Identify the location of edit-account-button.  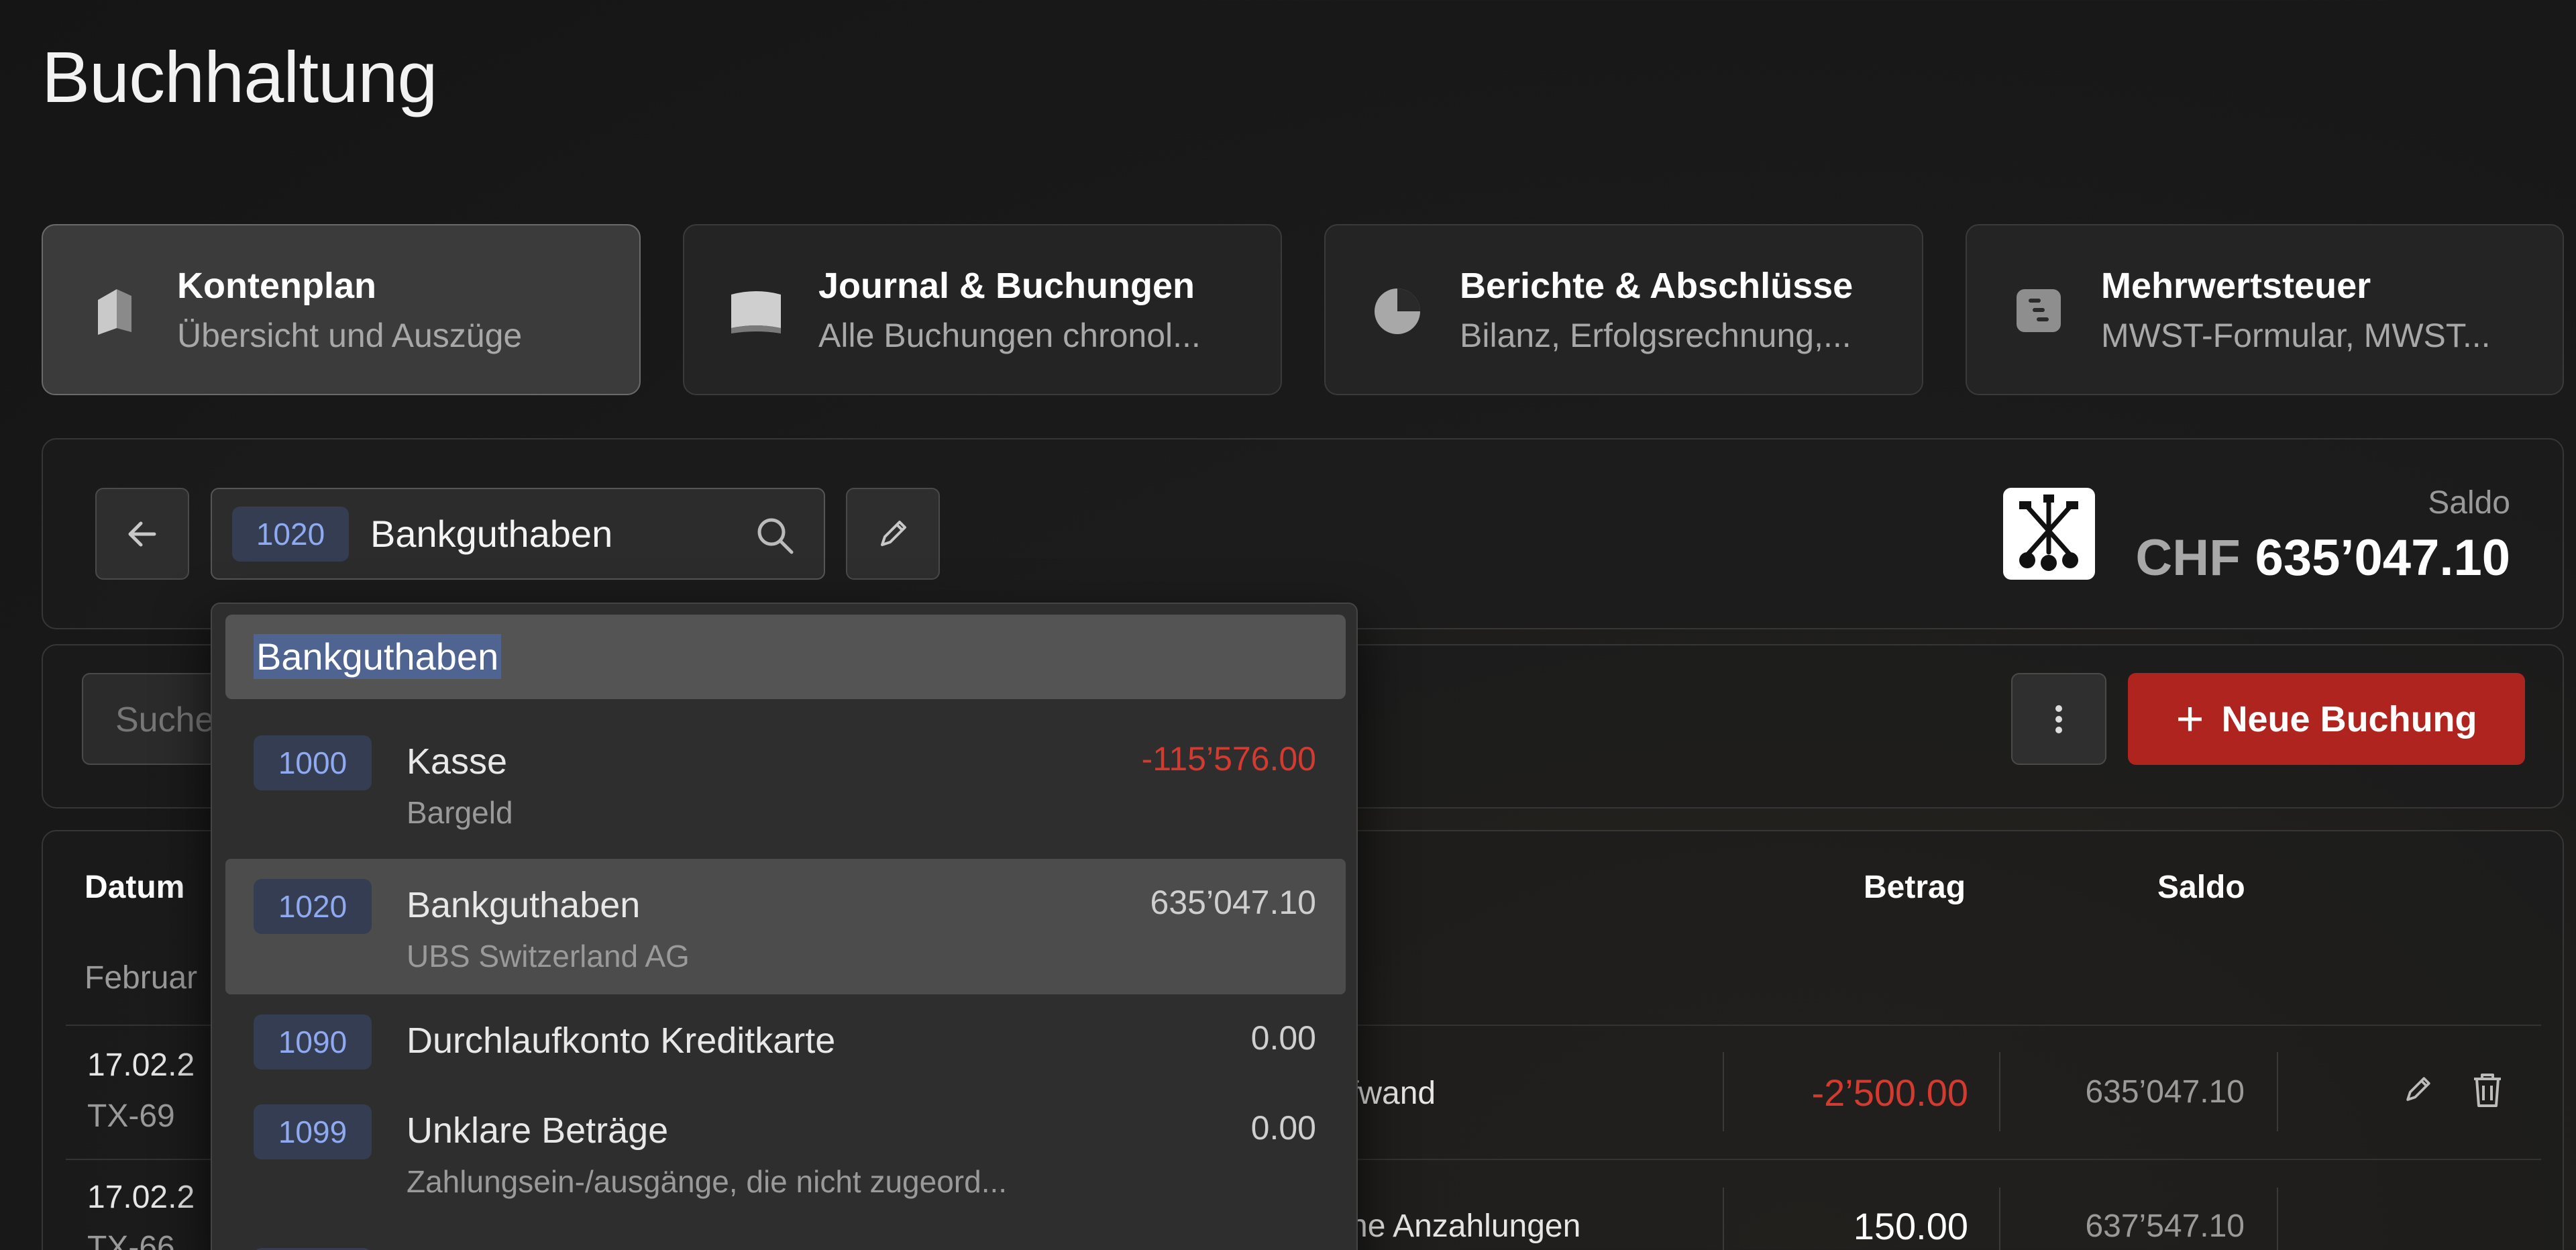
(893, 534).